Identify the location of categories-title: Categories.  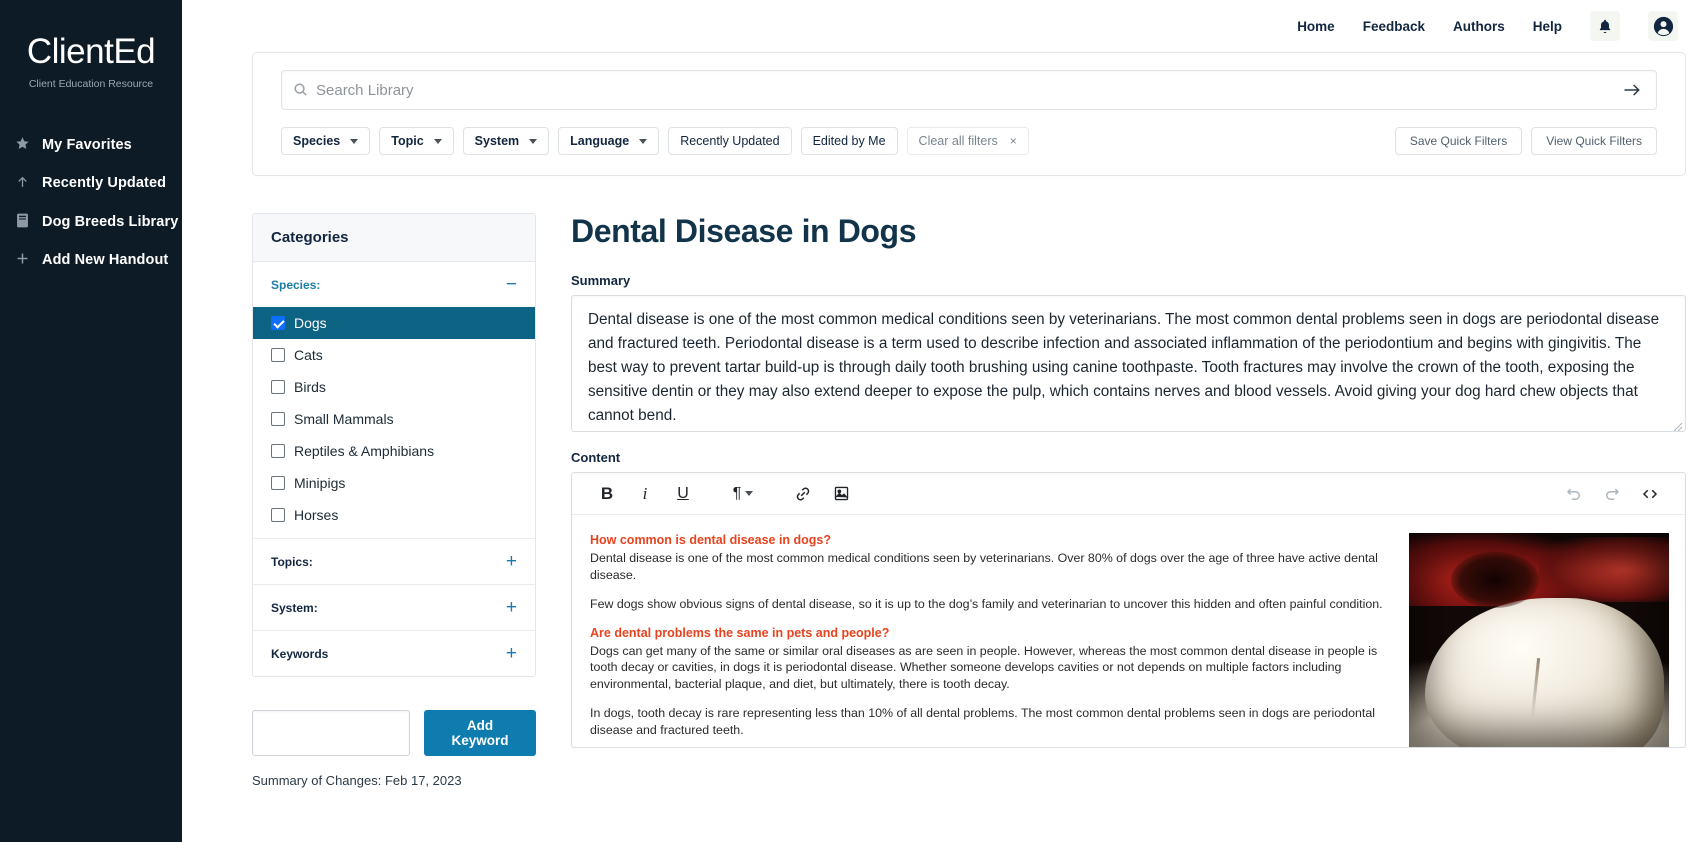
(310, 237).